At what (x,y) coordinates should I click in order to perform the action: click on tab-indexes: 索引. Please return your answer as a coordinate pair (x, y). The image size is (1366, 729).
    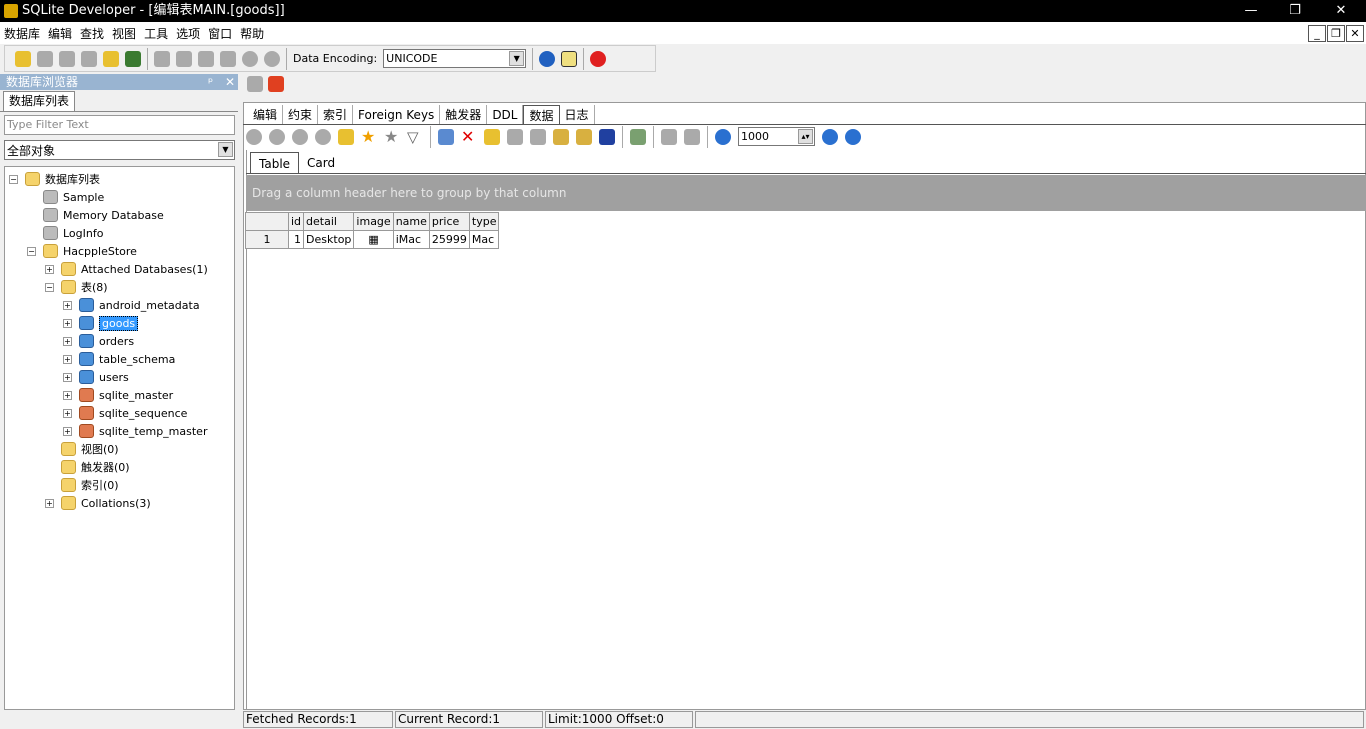
    Looking at the image, I should click on (336, 115).